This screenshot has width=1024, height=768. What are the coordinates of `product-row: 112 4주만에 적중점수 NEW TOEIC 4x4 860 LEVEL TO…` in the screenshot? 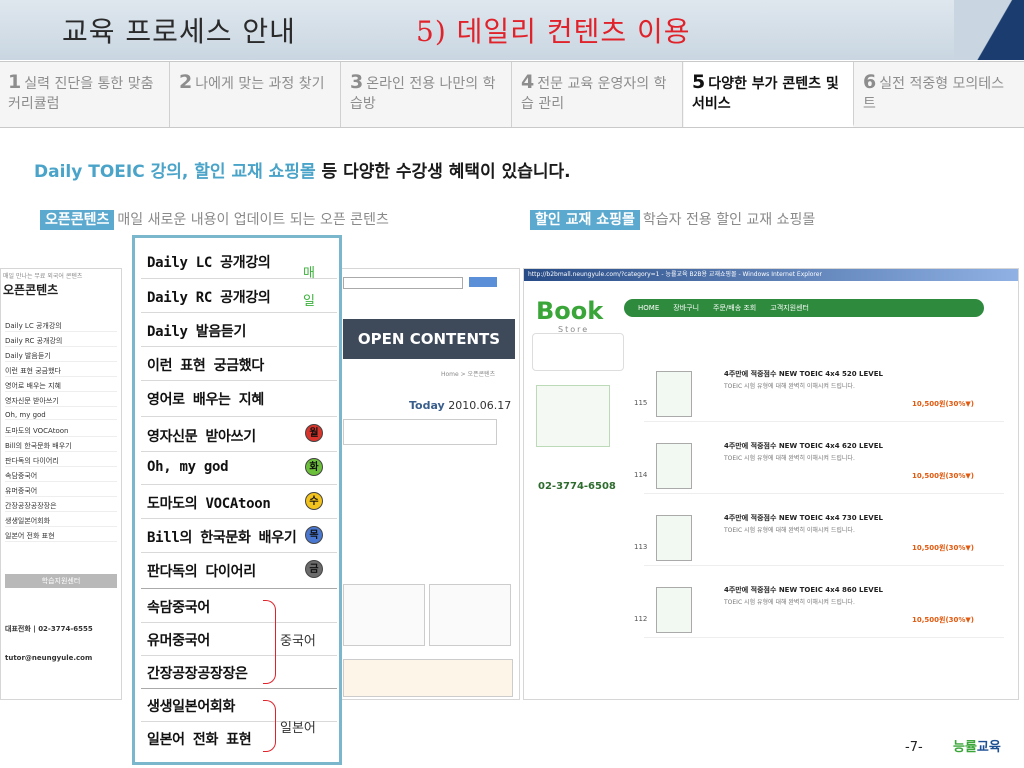 It's located at (819, 611).